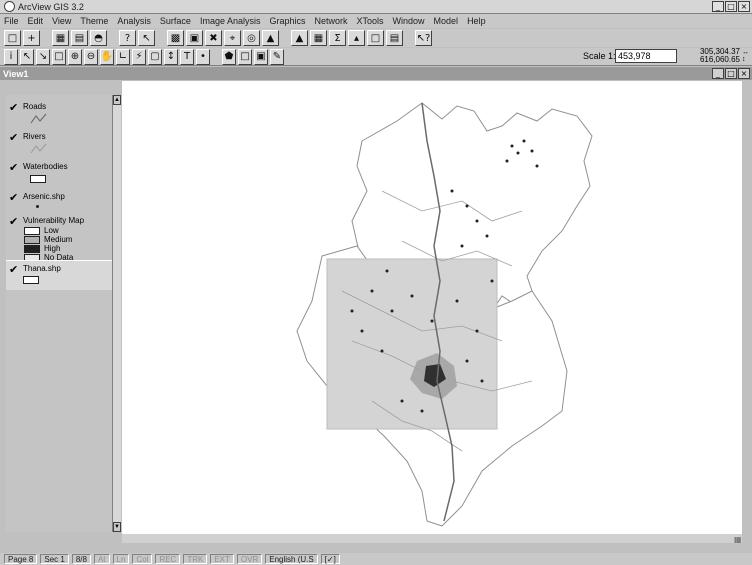 This screenshot has height=565, width=752. Describe the element at coordinates (230, 21) in the screenshot. I see `menu-image-analysis: Image Analysis` at that location.